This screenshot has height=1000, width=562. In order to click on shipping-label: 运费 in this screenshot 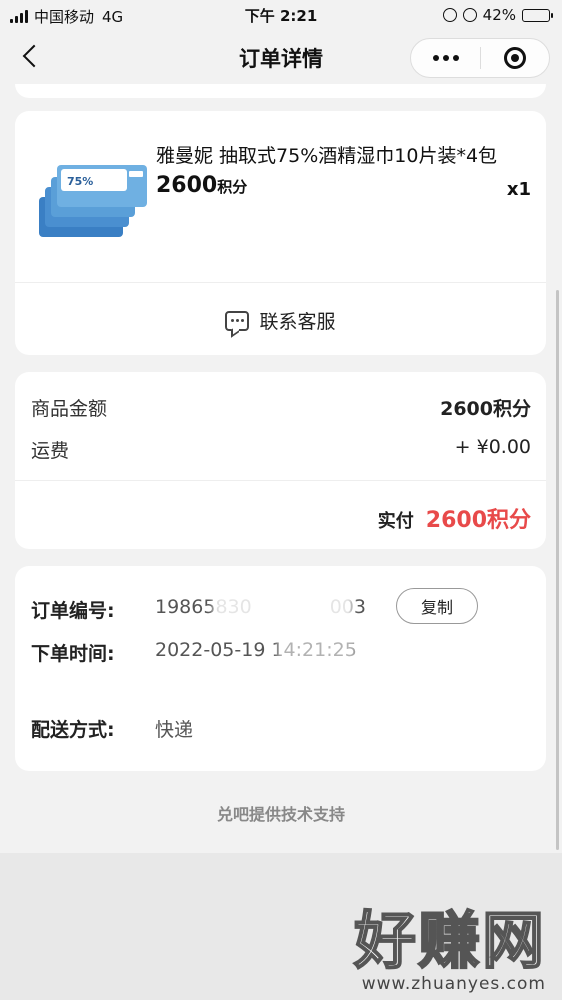, I will do `click(50, 451)`.